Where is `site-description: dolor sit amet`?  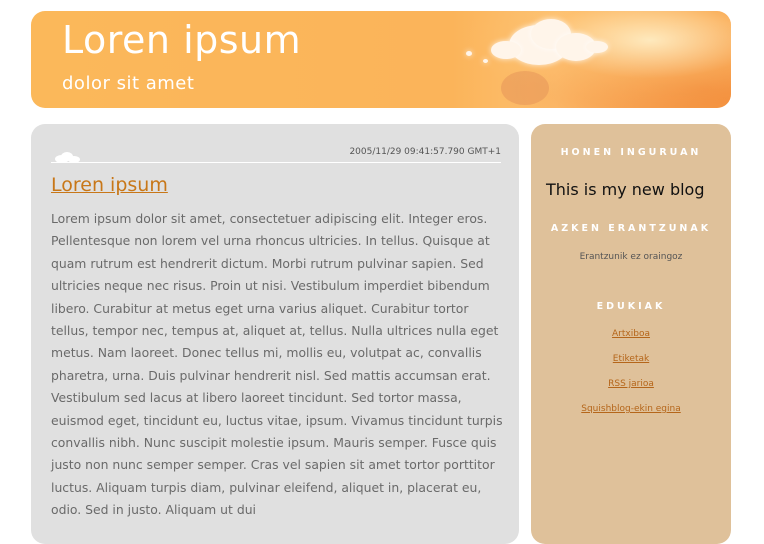
site-description: dolor sit amet is located at coordinates (128, 83).